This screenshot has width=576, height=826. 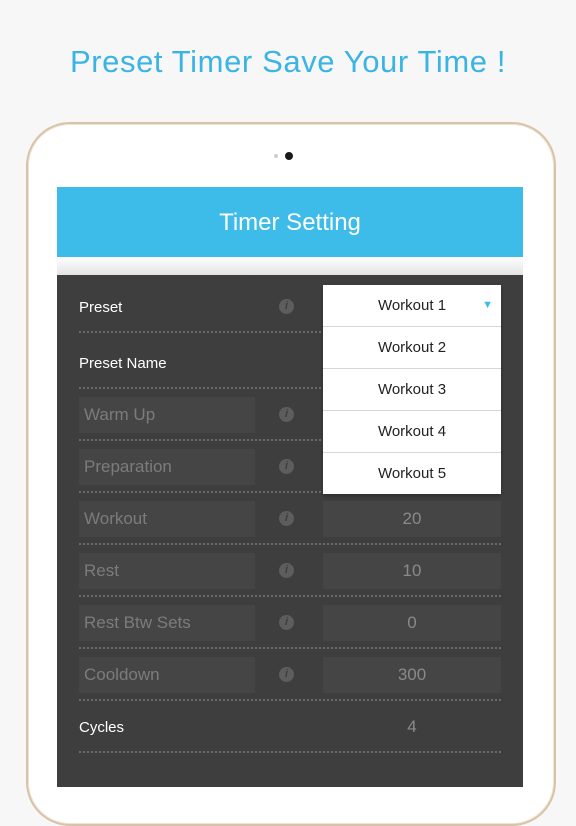 What do you see at coordinates (276, 156) in the screenshot?
I see `sensor-dot` at bounding box center [276, 156].